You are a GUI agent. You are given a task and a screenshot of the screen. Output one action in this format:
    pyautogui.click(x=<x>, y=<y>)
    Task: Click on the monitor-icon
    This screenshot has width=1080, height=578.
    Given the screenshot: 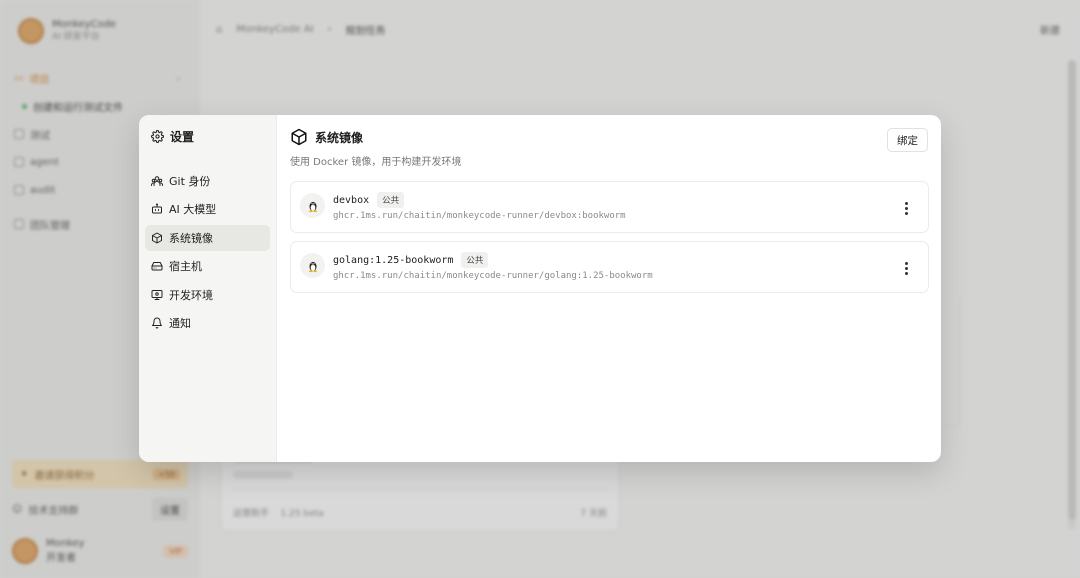 What is the action you would take?
    pyautogui.click(x=157, y=294)
    